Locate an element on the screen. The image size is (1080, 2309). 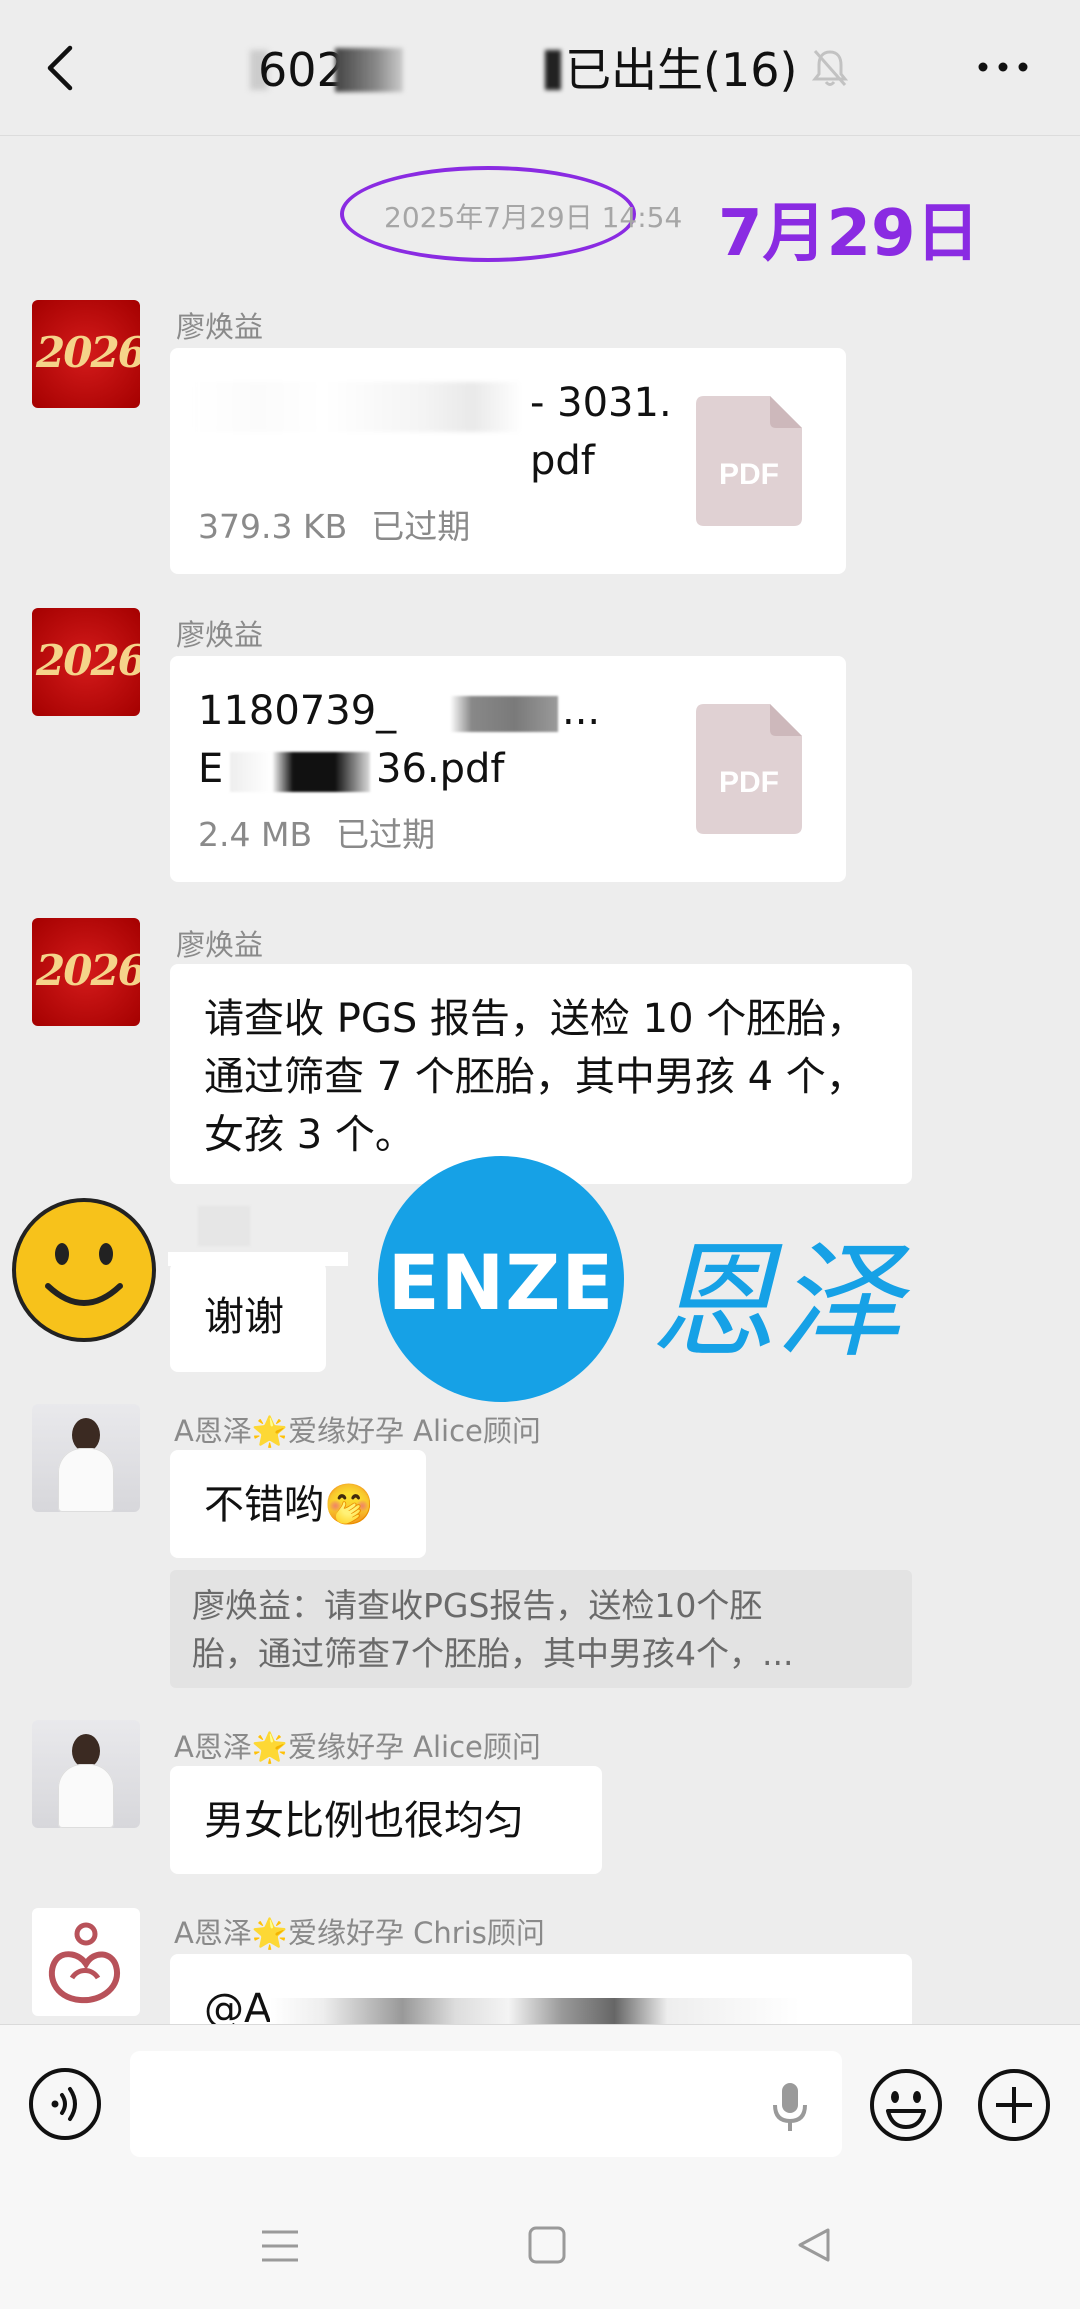
enze-chinese-watermark: 恩泽 is located at coordinates (776, 1301).